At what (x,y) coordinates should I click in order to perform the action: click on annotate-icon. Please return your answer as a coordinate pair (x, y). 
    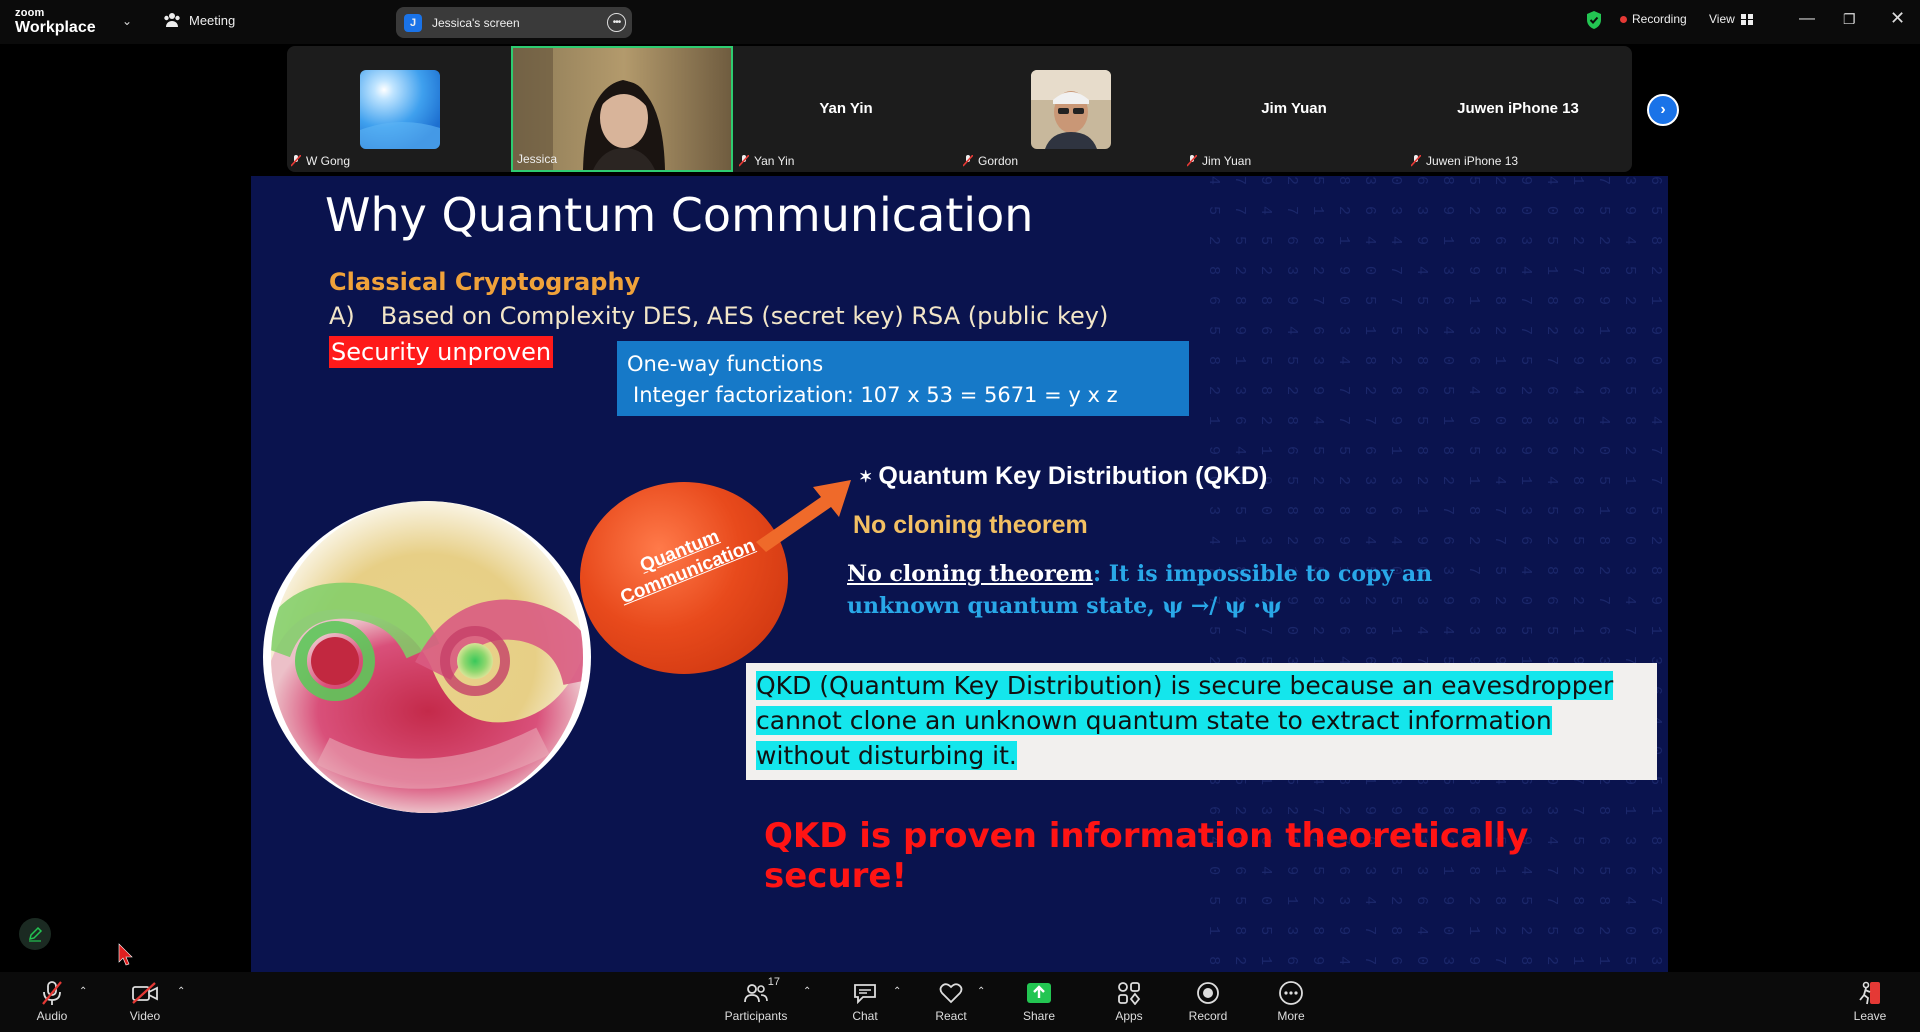
    Looking at the image, I should click on (35, 934).